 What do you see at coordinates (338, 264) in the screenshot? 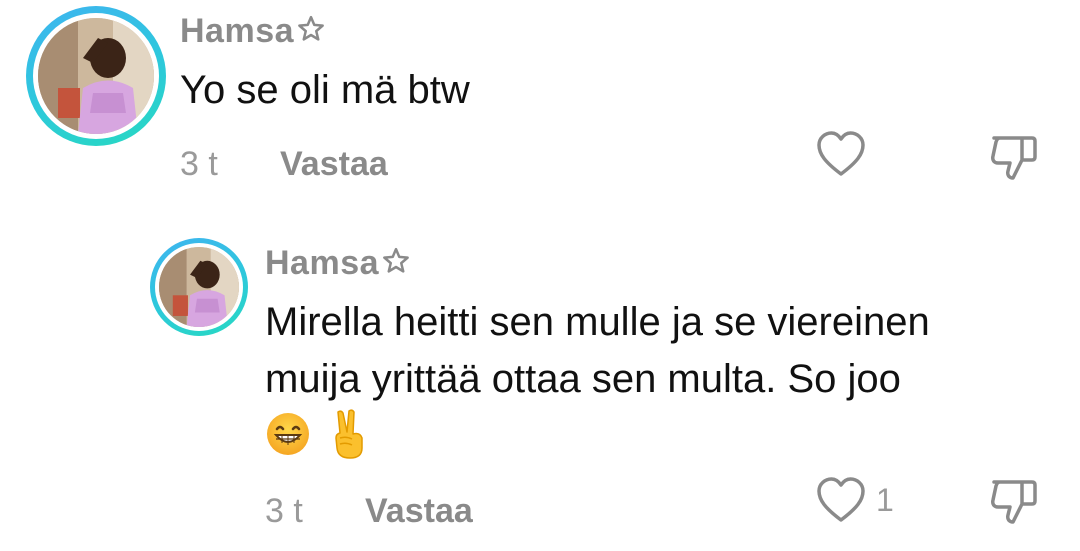
I see `username: Hamsa` at bounding box center [338, 264].